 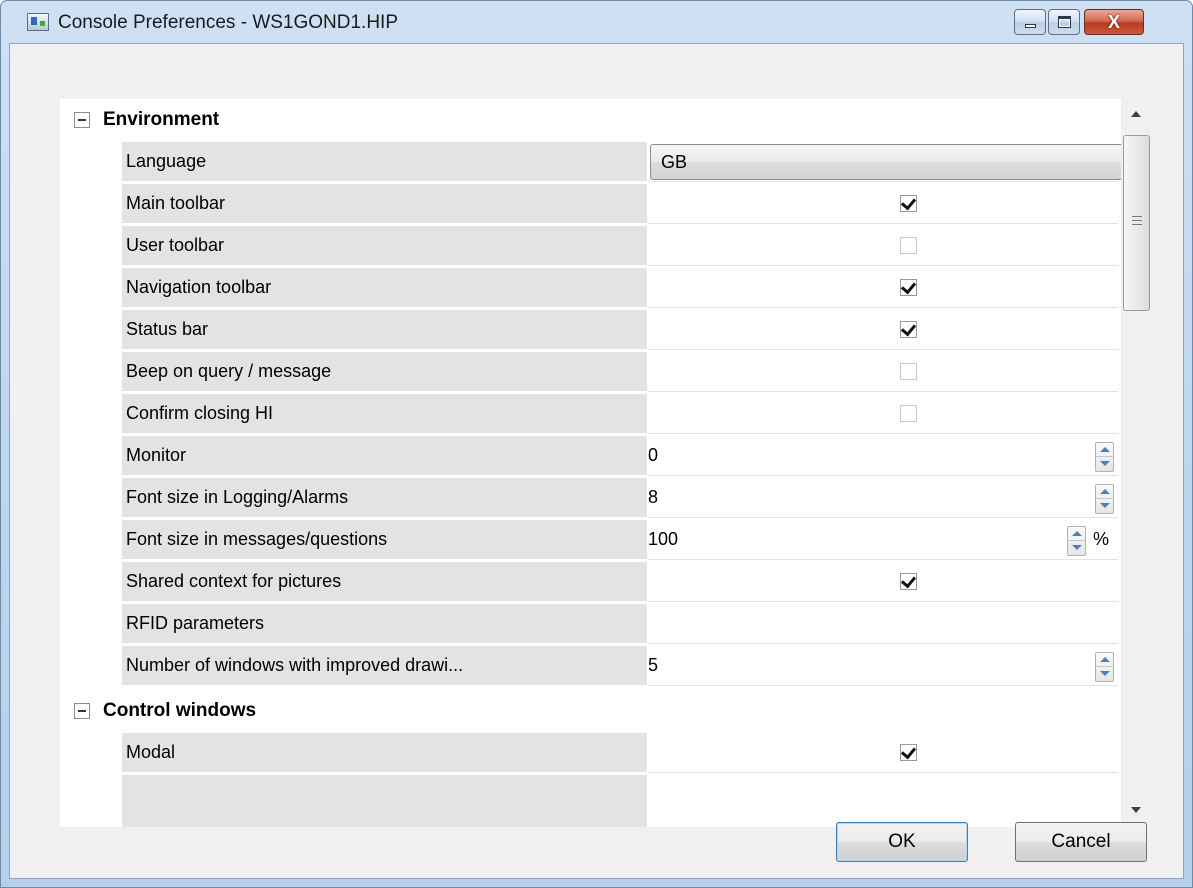 What do you see at coordinates (384, 162) in the screenshot?
I see `property-name: Language` at bounding box center [384, 162].